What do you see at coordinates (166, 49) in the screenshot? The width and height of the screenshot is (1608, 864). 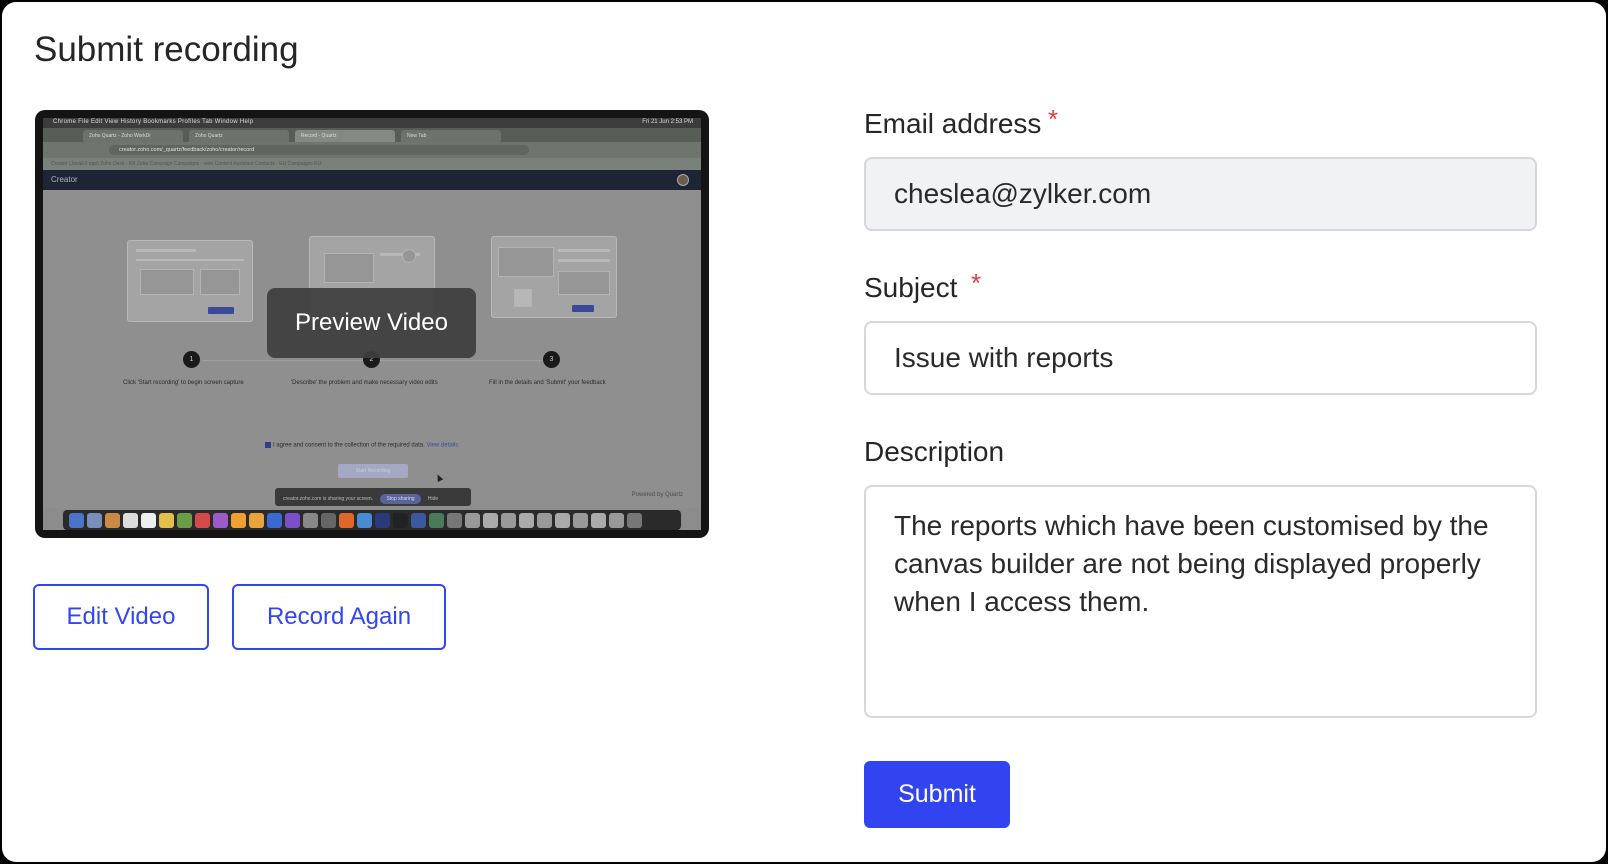 I see `page-title: Submit recording` at bounding box center [166, 49].